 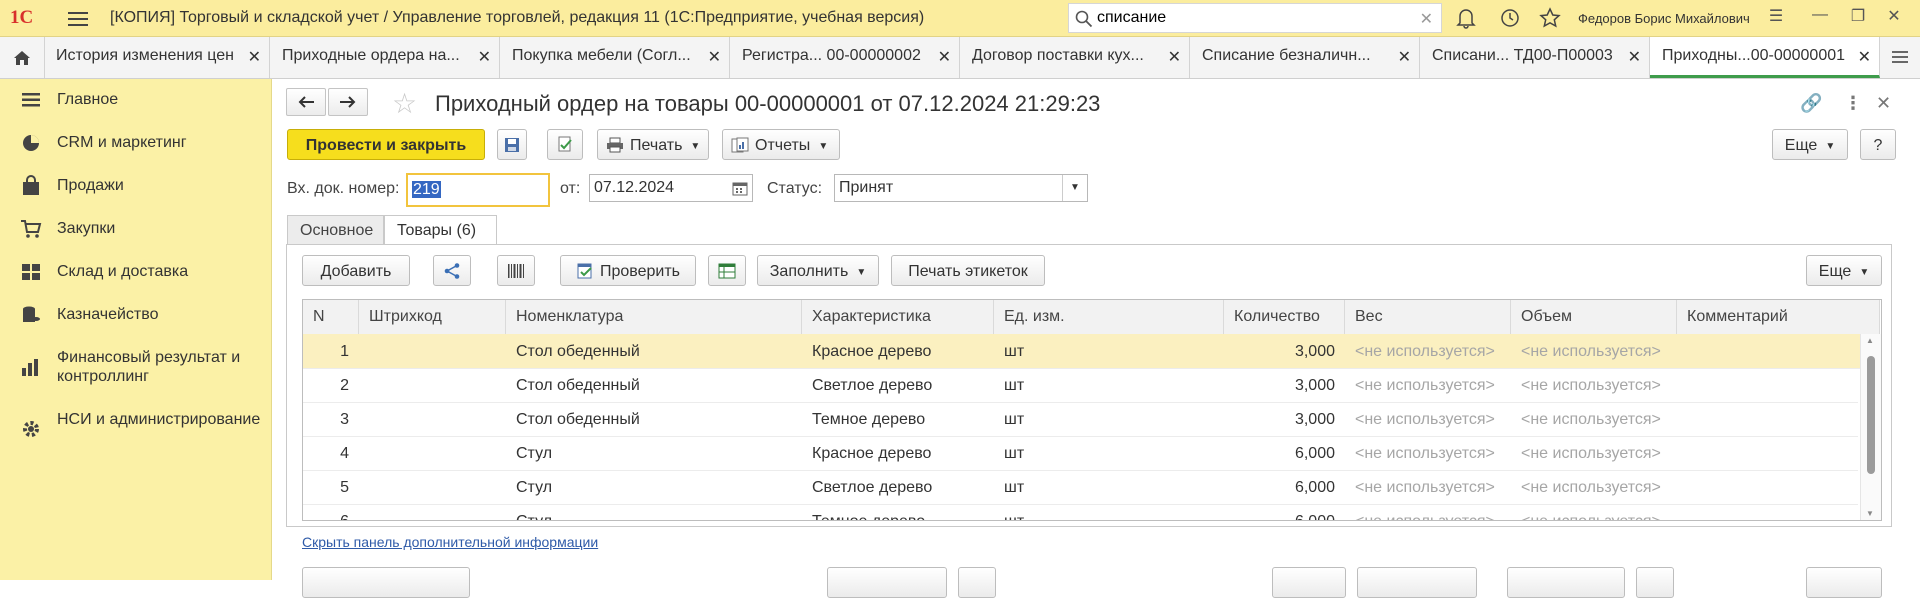 I want to click on cell-n: 3, so click(x=331, y=419).